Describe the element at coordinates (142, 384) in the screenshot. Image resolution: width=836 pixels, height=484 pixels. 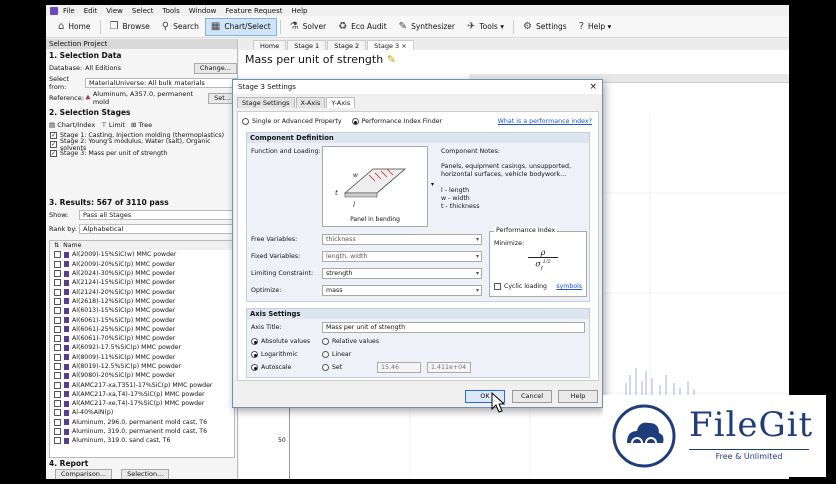
I see `list-item: Al(AMC217-xa,T351)-17%SiC(p) MMC powder` at that location.